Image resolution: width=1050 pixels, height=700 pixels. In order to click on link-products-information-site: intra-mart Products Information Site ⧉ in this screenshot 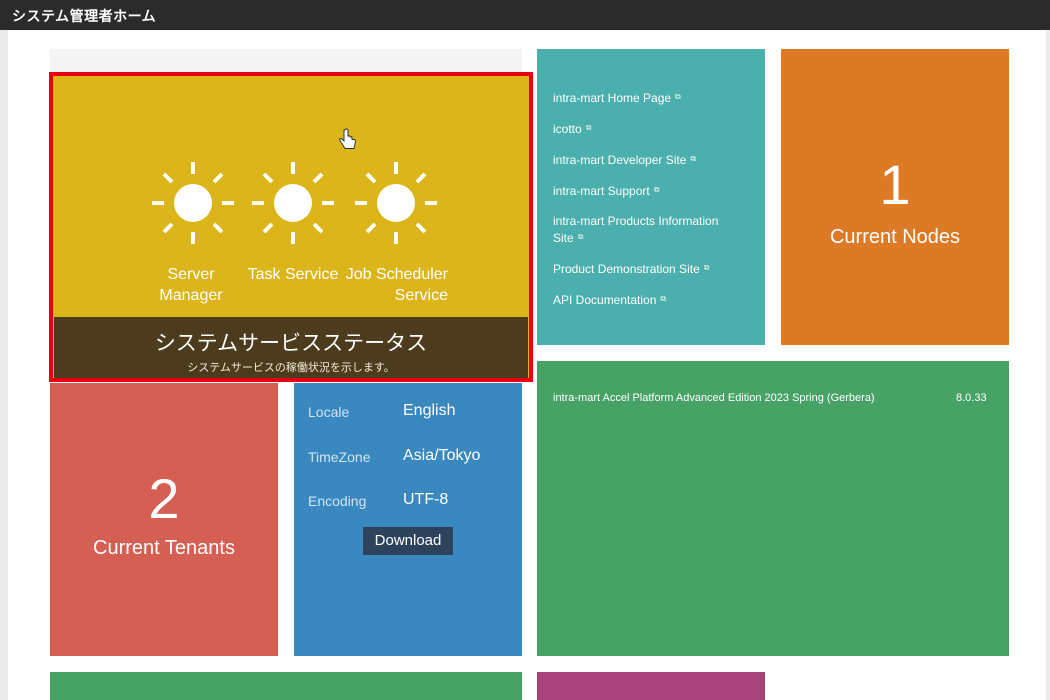, I will do `click(645, 229)`.